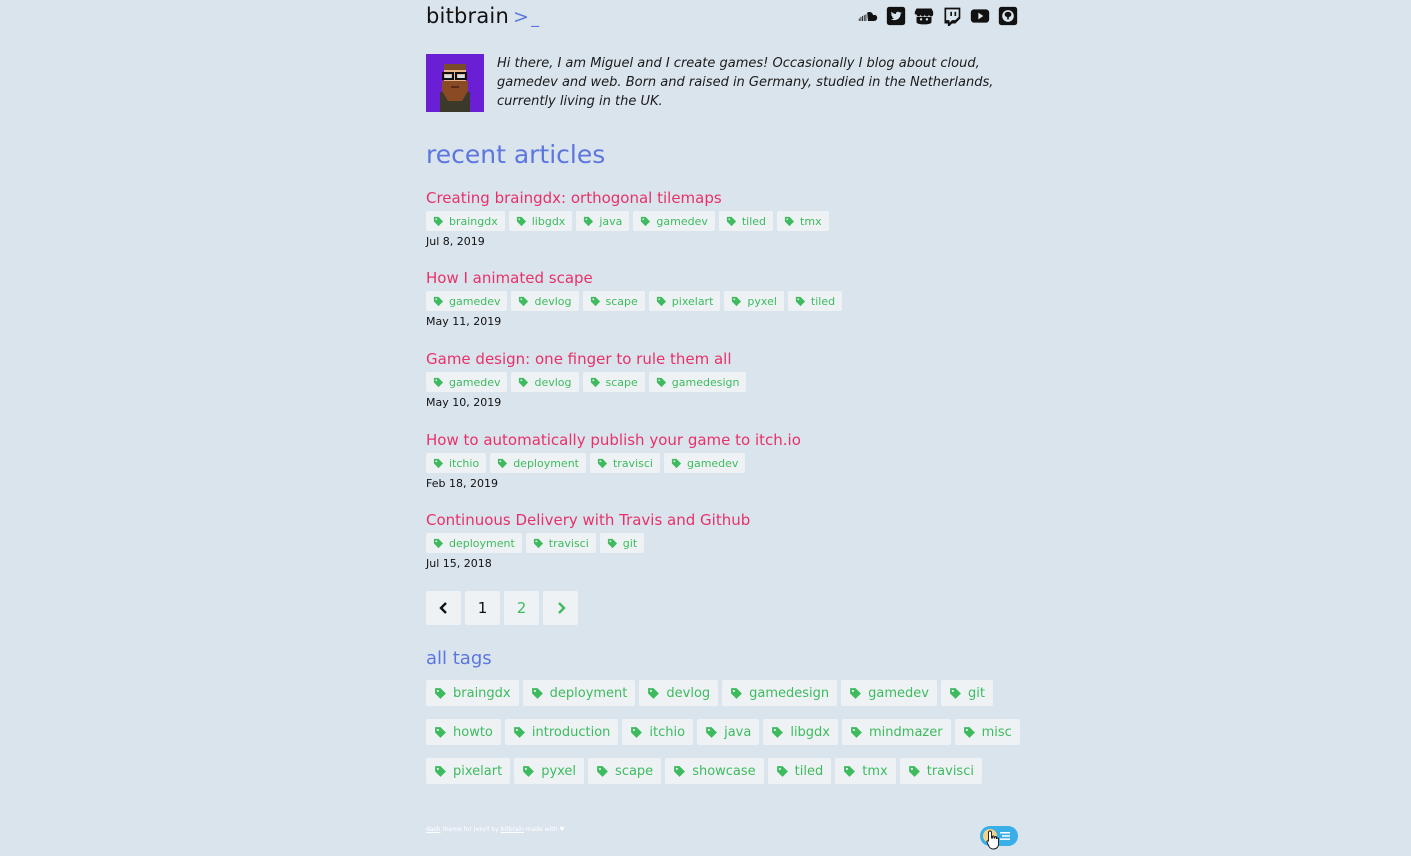 The height and width of the screenshot is (856, 1411). I want to click on tag-label: devlog, so click(688, 693).